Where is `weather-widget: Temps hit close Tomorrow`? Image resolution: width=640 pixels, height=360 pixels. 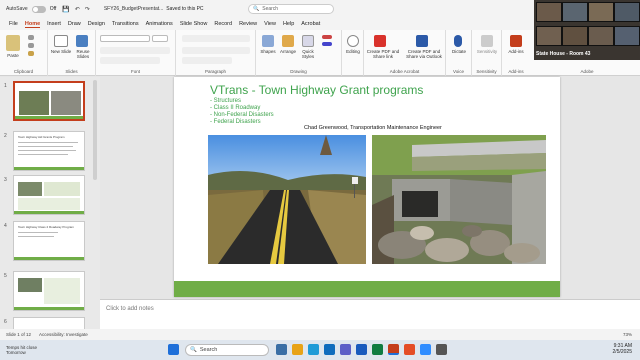 weather-widget: Temps hit close Tomorrow is located at coordinates (21, 350).